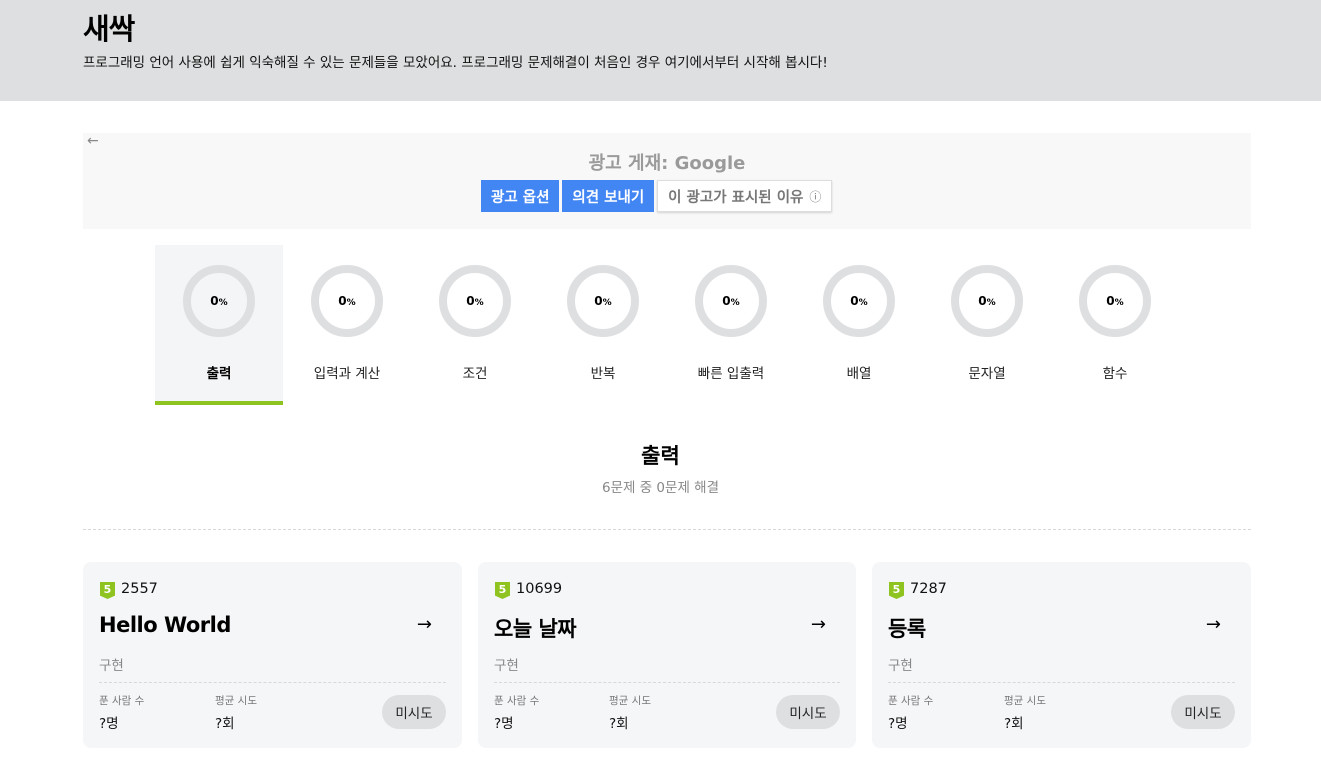 This screenshot has width=1321, height=760. I want to click on submission-count: 10699, so click(539, 589).